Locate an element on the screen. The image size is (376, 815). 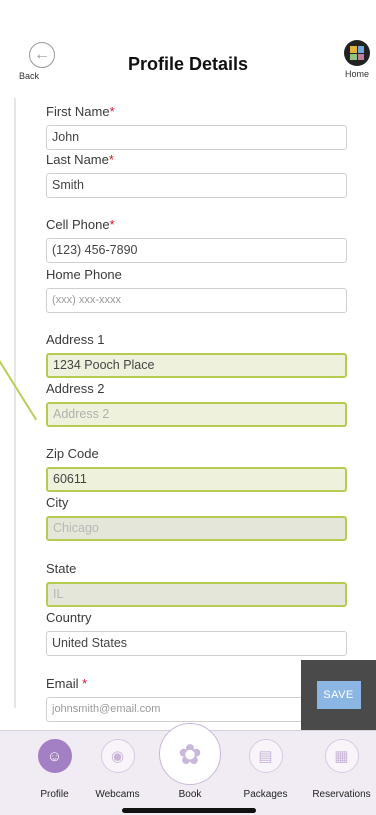
webcam-icon: ◉ is located at coordinates (117, 756).